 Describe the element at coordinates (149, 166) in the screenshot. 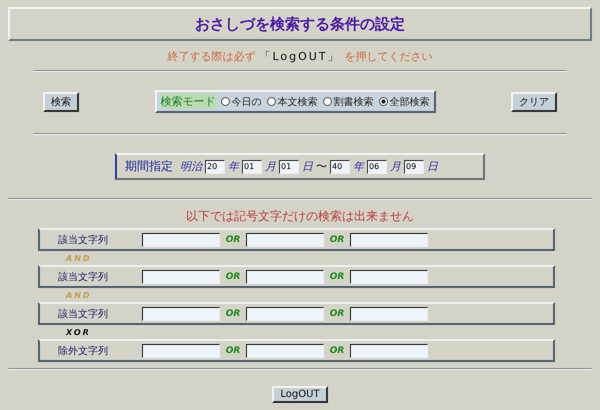

I see `period-label: 期間指定` at that location.